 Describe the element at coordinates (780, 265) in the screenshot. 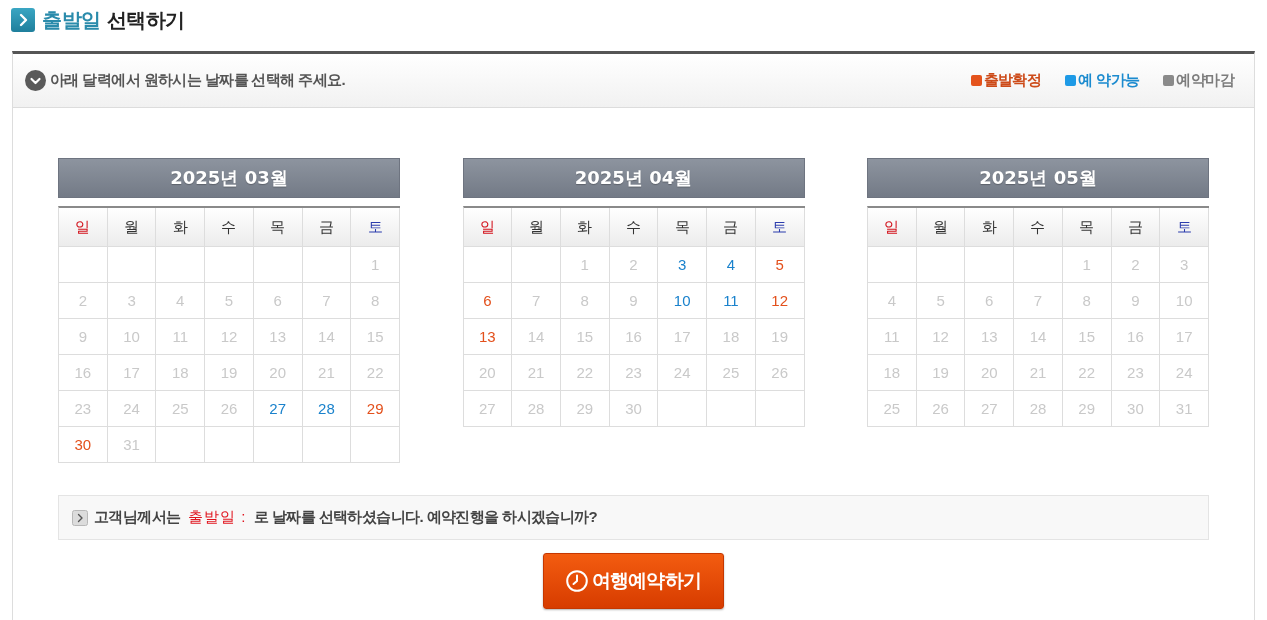

I see `day-cell: 5` at that location.